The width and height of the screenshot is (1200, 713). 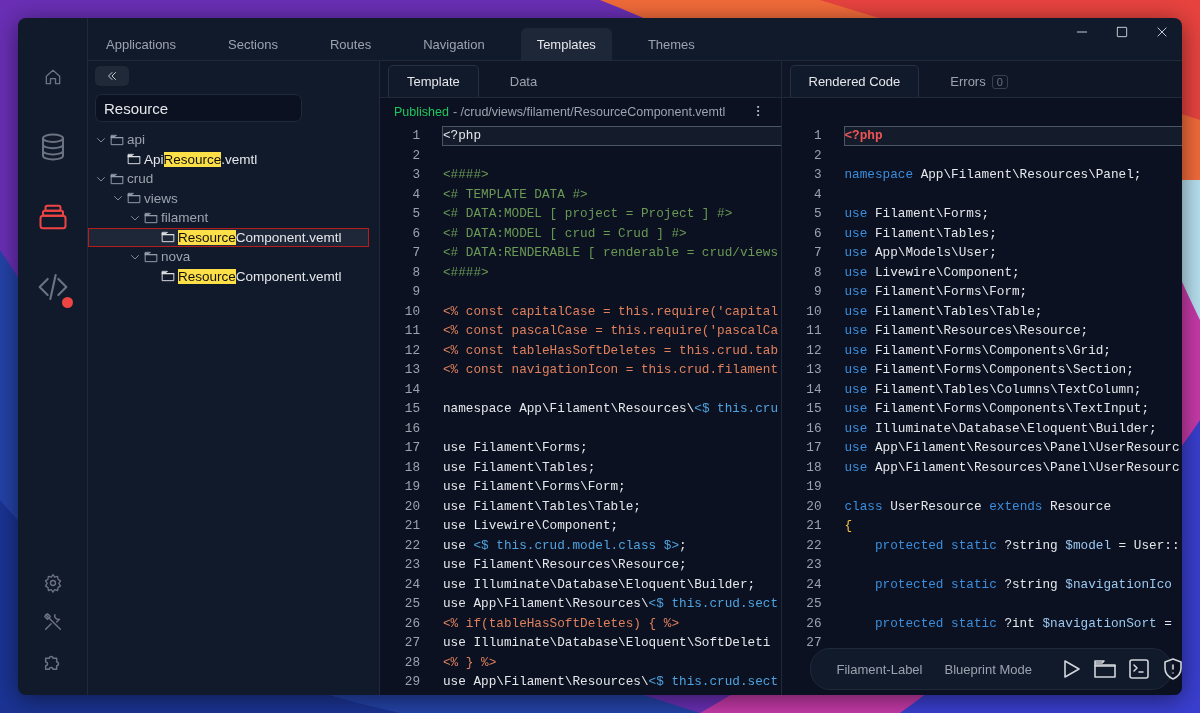 What do you see at coordinates (411, 428) in the screenshot?
I see `line-number: 16` at bounding box center [411, 428].